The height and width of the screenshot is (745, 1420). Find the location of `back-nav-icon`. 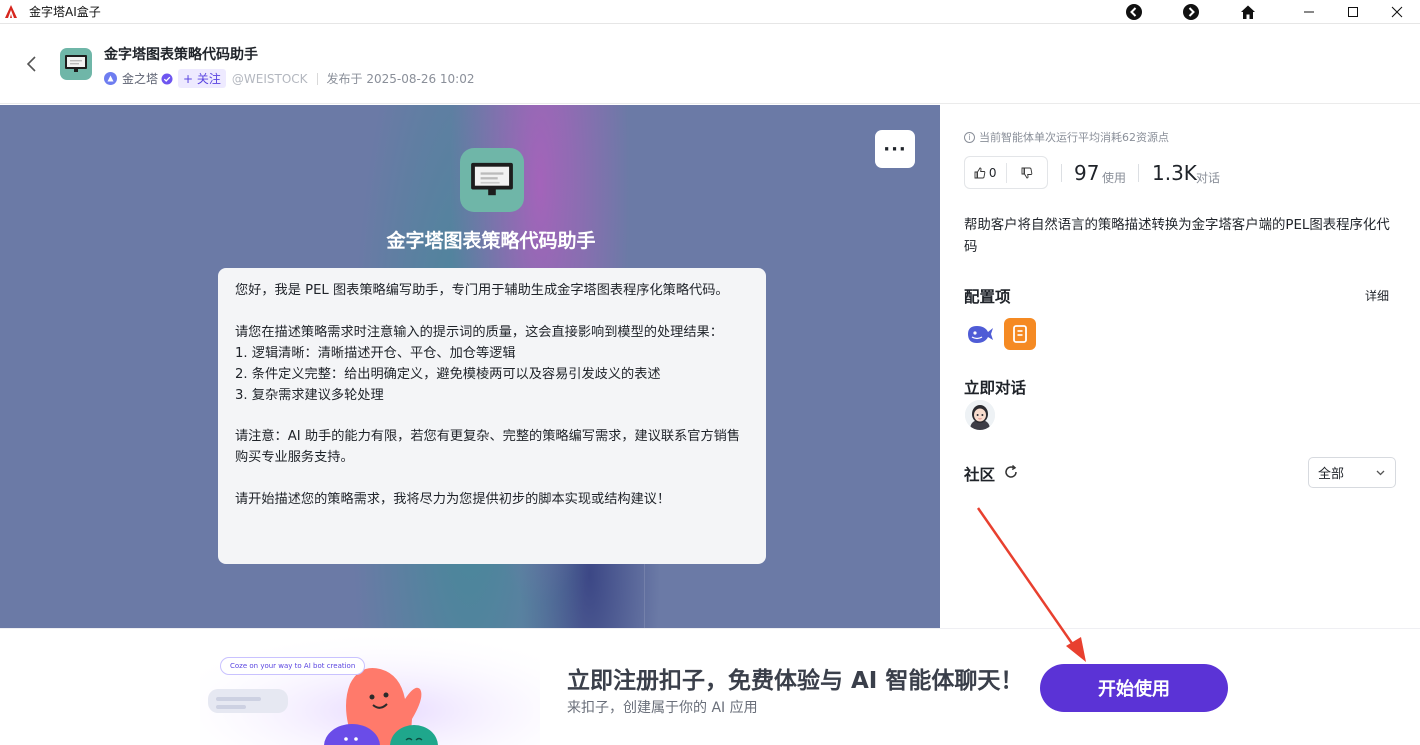

back-nav-icon is located at coordinates (1134, 12).